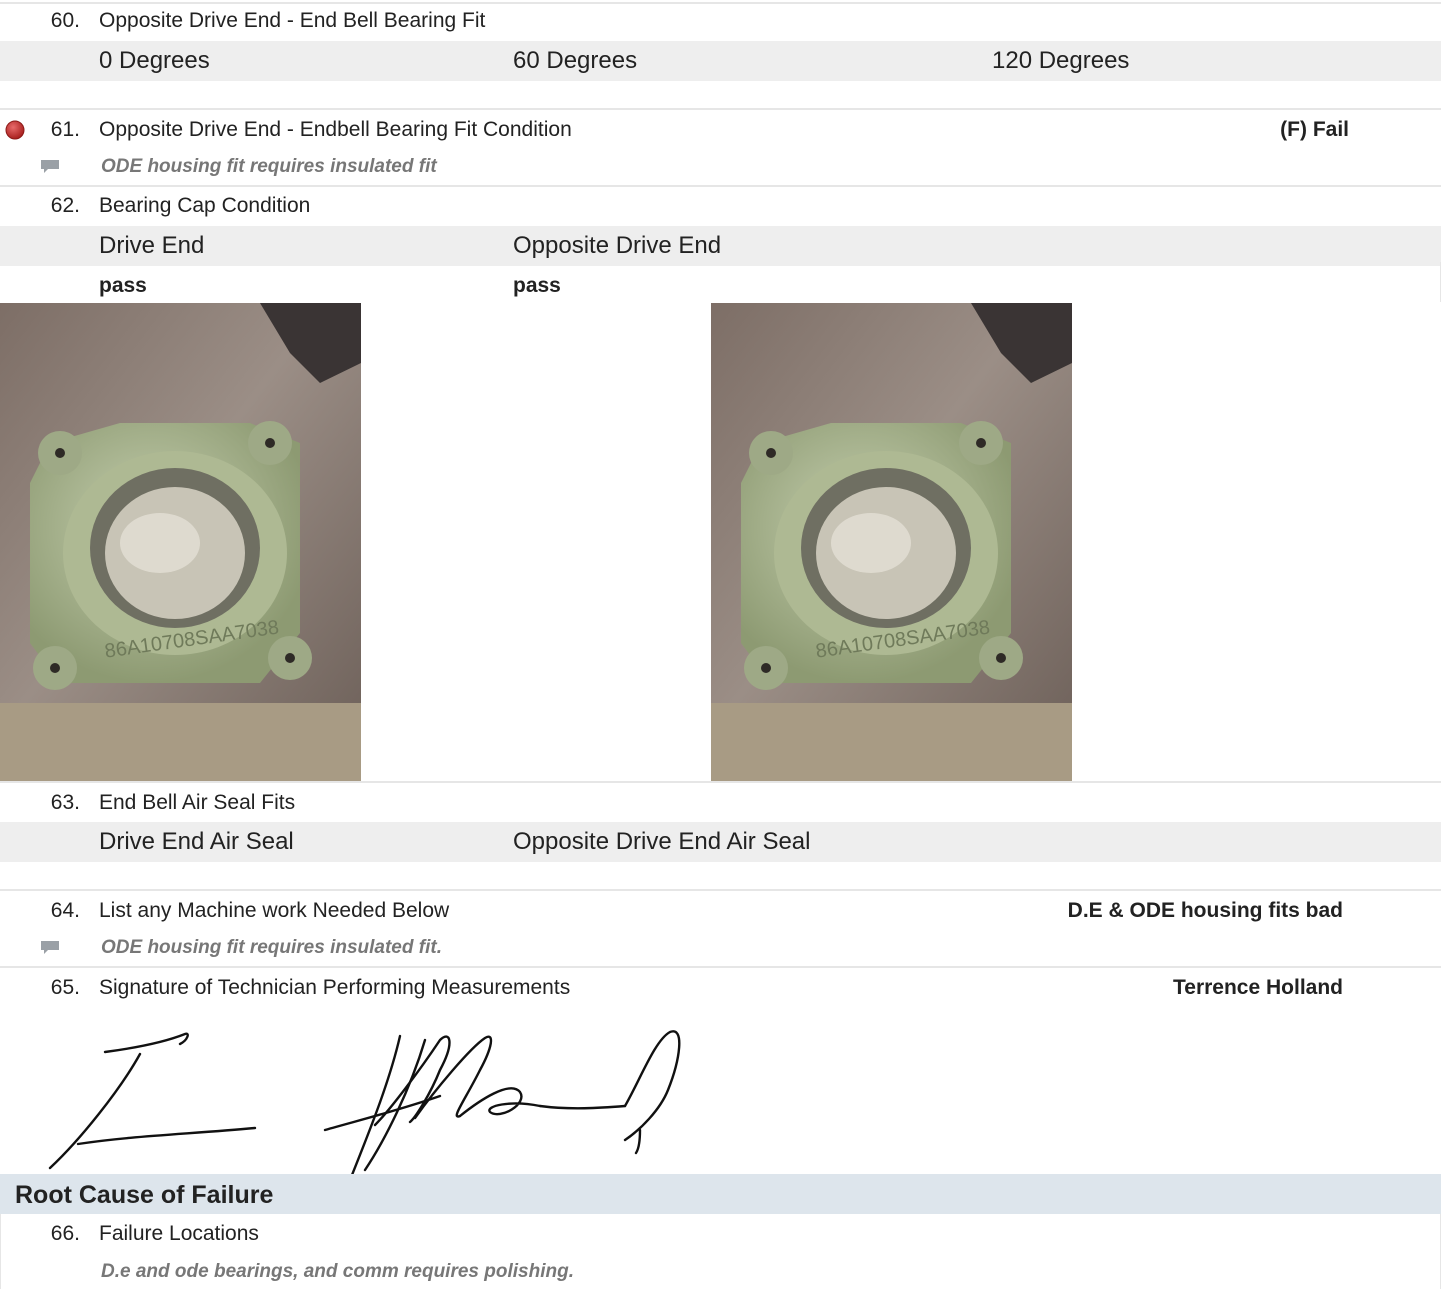 This screenshot has height=1289, width=1441. Describe the element at coordinates (152, 245) in the screenshot. I see `column-header: Drive End` at that location.